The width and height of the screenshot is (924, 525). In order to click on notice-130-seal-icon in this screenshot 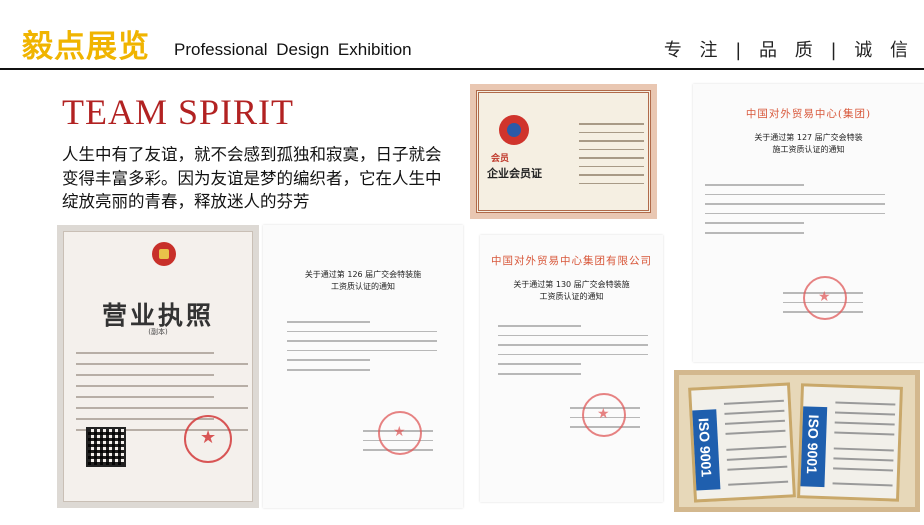, I will do `click(604, 415)`.